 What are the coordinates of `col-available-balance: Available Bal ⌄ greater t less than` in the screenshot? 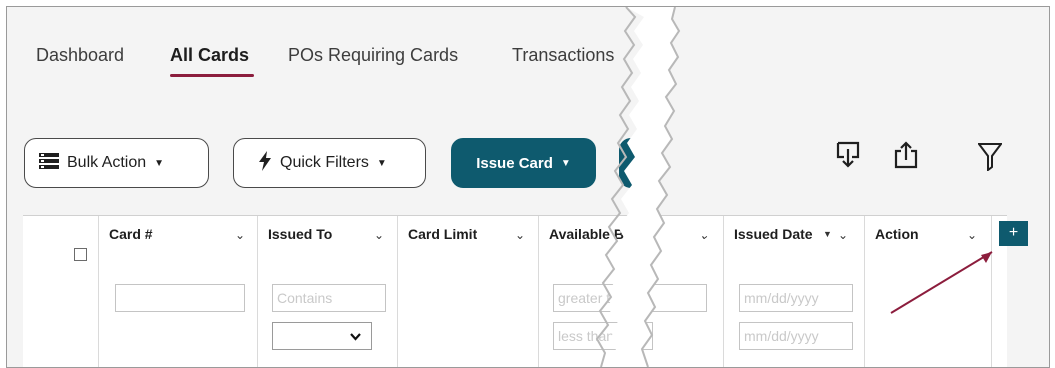 It's located at (631, 291).